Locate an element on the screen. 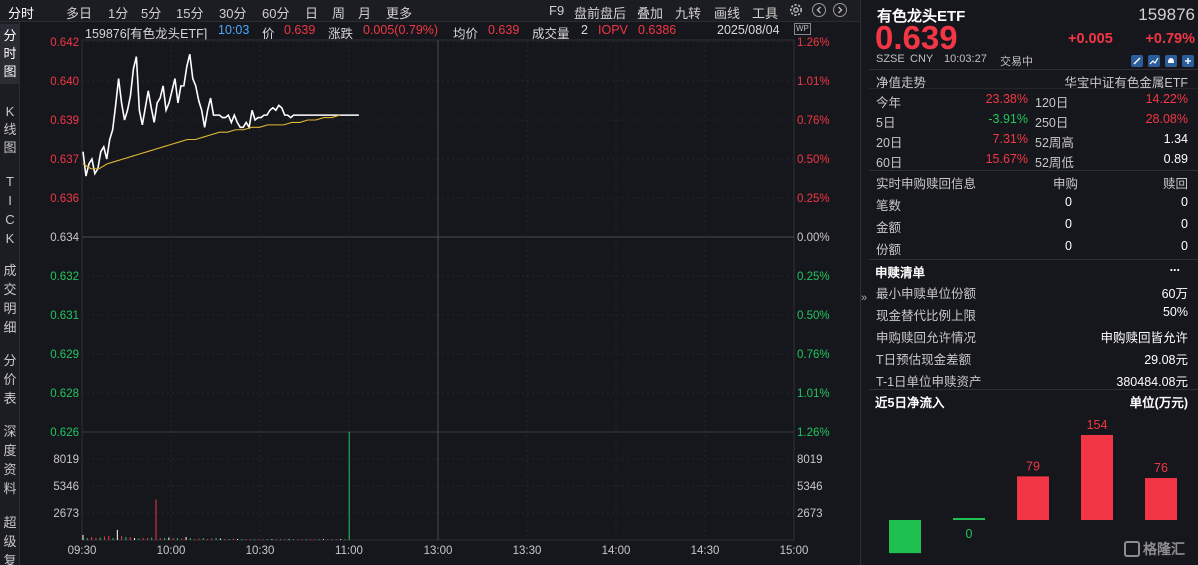 The height and width of the screenshot is (565, 1198). bell-icon is located at coordinates (1171, 61).